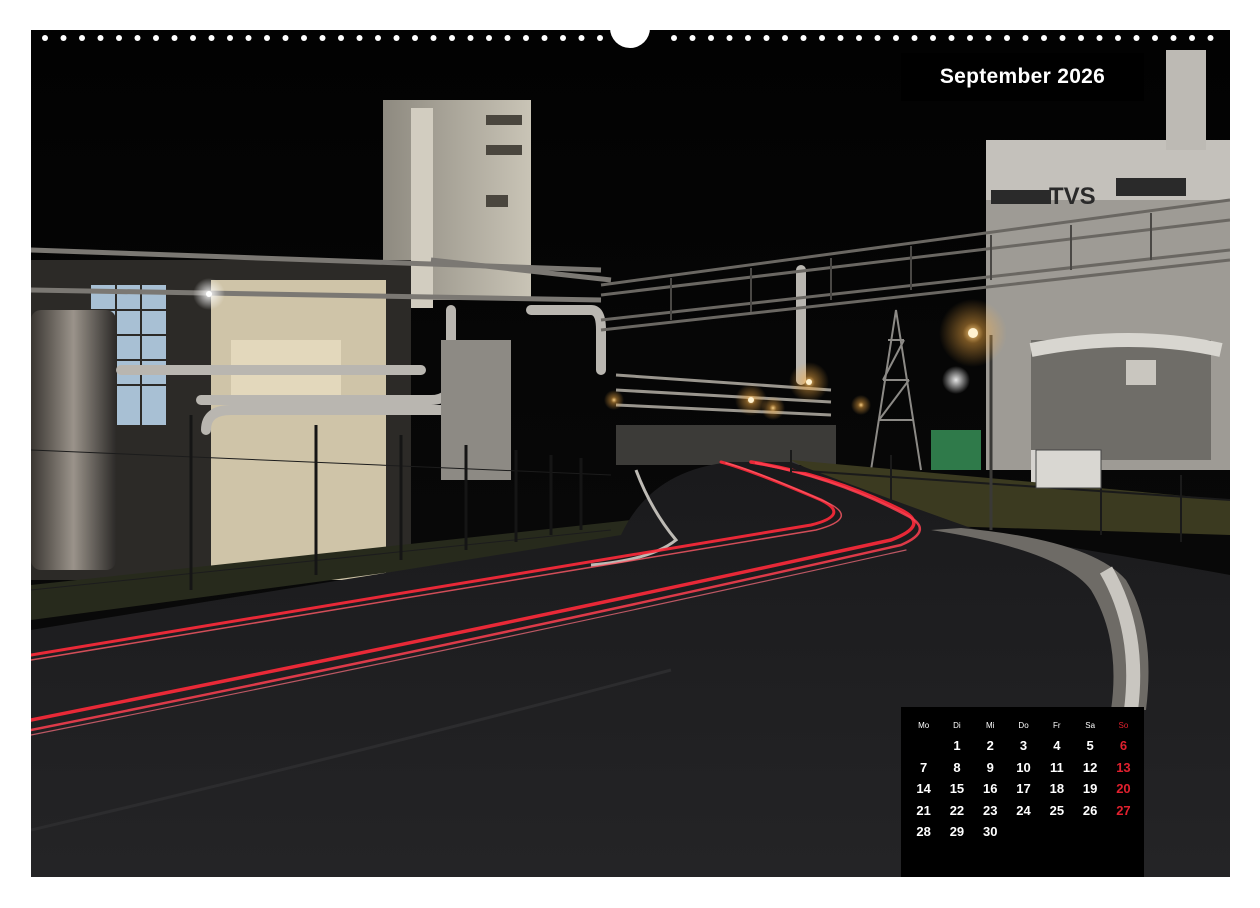 The width and height of the screenshot is (1260, 908). What do you see at coordinates (923, 831) in the screenshot?
I see `date: 28` at bounding box center [923, 831].